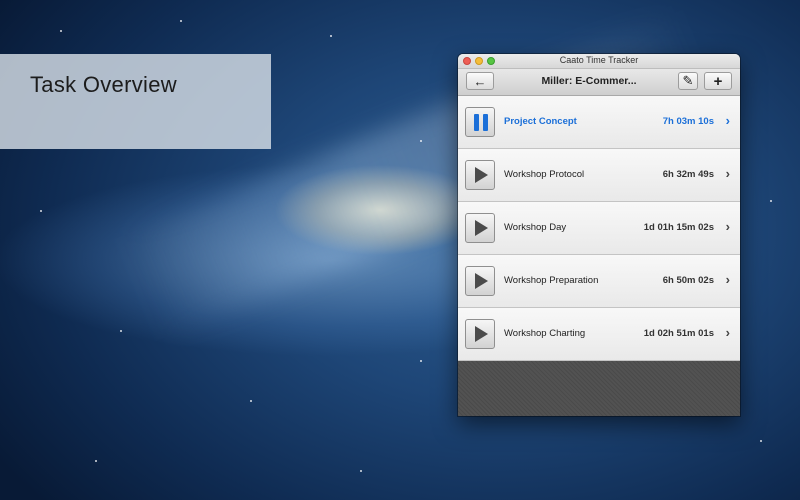 This screenshot has width=800, height=500. Describe the element at coordinates (678, 227) in the screenshot. I see `task-time: 1d 01h 15m 02s` at that location.